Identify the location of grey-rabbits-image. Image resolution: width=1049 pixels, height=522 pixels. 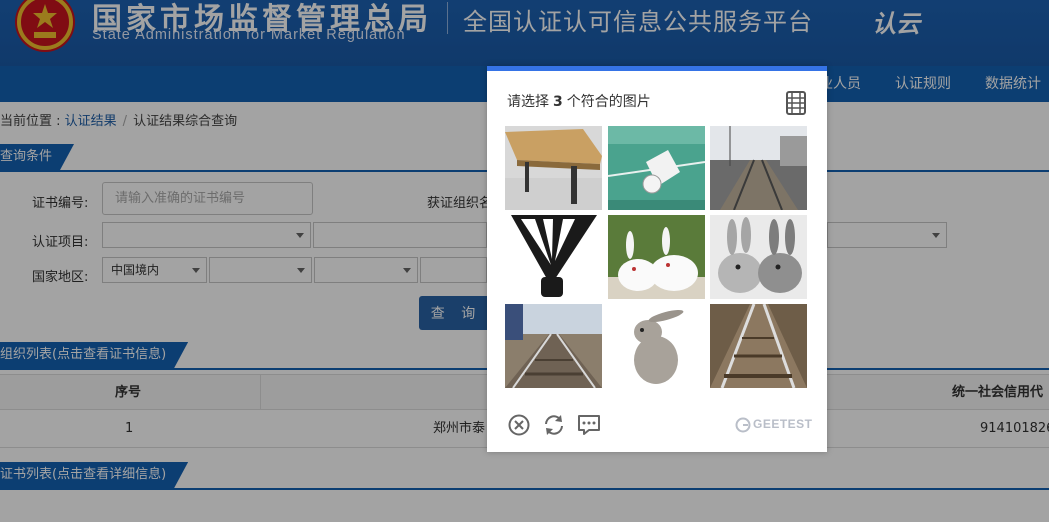
(758, 257).